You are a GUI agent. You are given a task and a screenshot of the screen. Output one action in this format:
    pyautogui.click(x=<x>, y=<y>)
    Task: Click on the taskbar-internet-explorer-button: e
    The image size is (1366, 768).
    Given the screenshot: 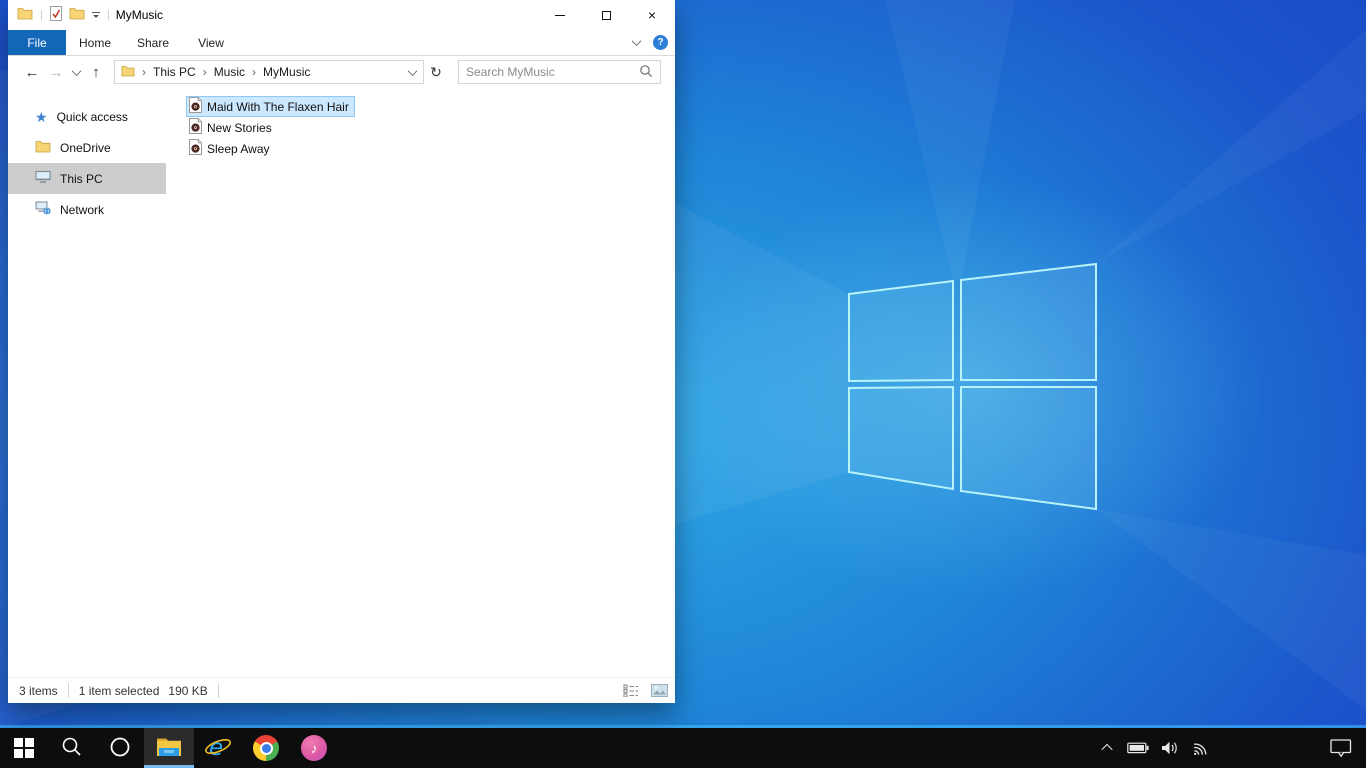 What is the action you would take?
    pyautogui.click(x=218, y=748)
    